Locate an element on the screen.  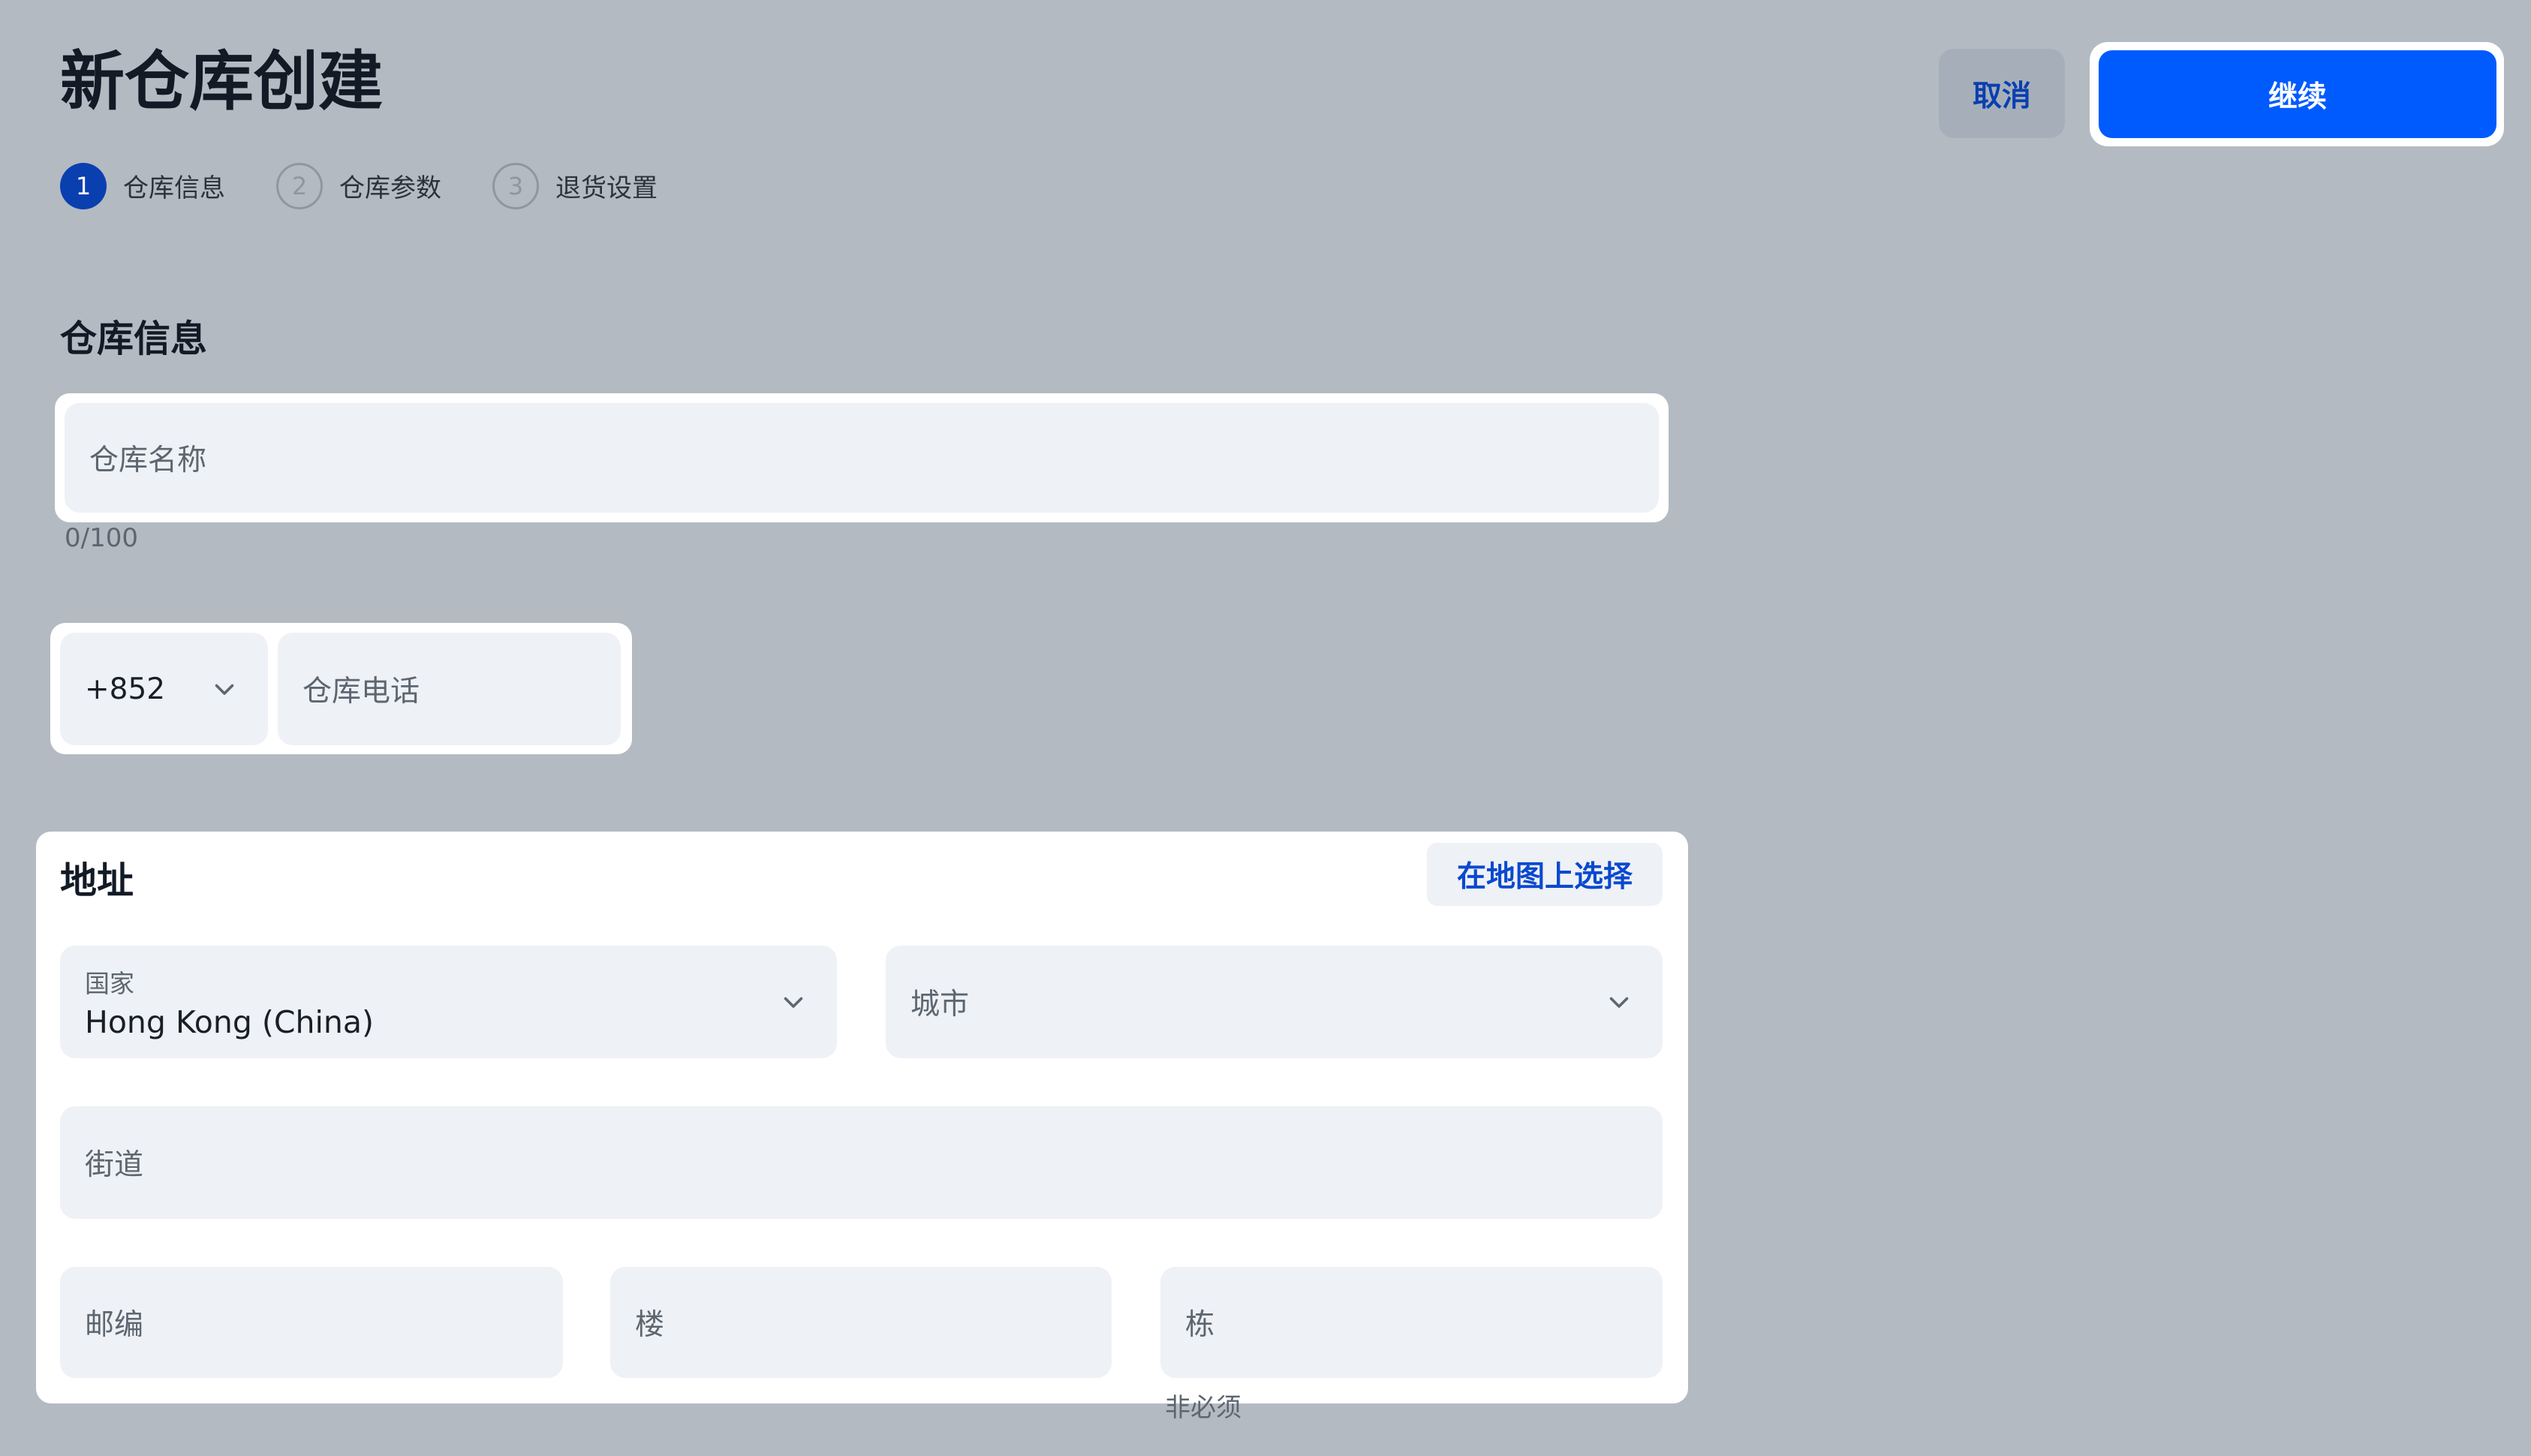
country-select: 国家 Hong Kong (China) is located at coordinates (449, 1002).